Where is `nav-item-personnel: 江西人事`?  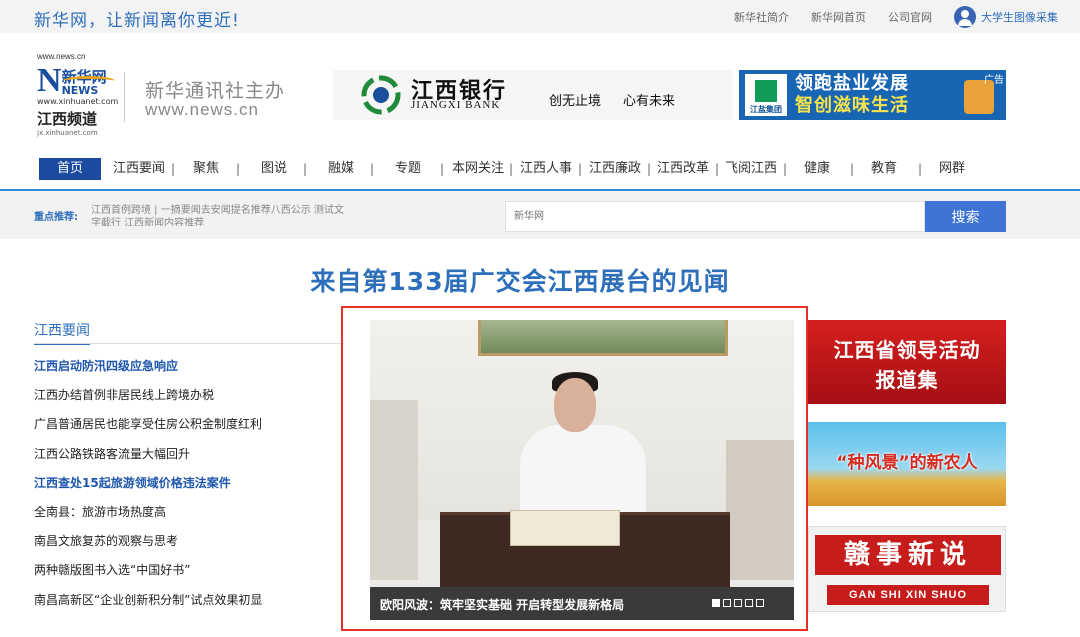
nav-item-personnel: 江西人事 is located at coordinates (546, 169).